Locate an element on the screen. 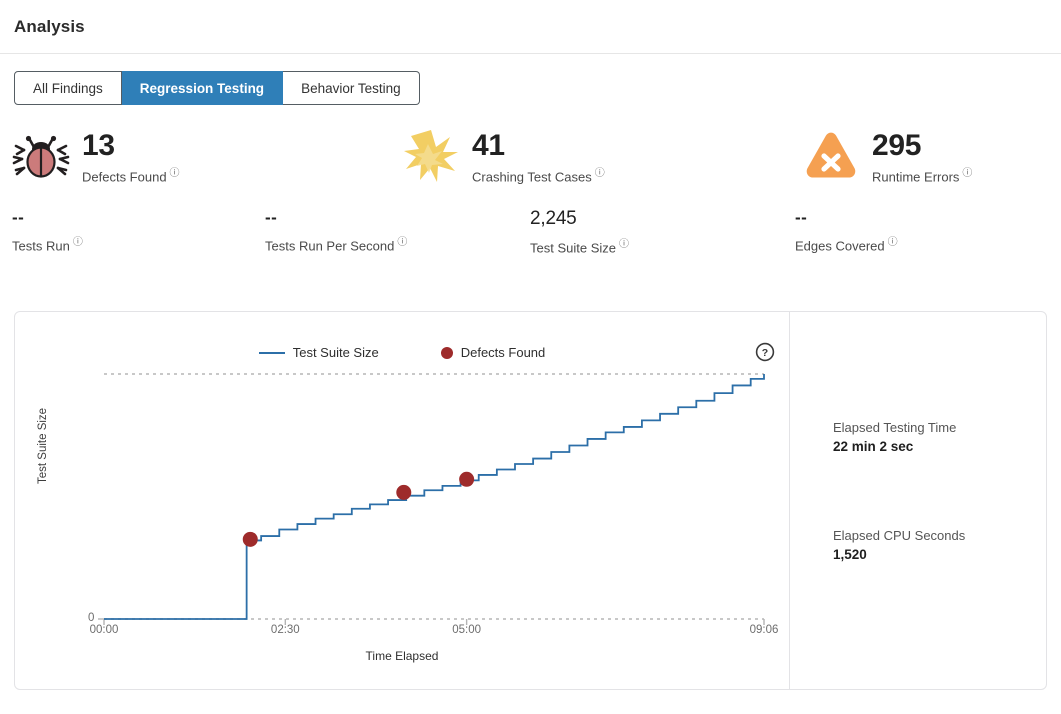 The image size is (1061, 714). stat-text: 41 Crashing Test Cases ⓘ is located at coordinates (538, 156).